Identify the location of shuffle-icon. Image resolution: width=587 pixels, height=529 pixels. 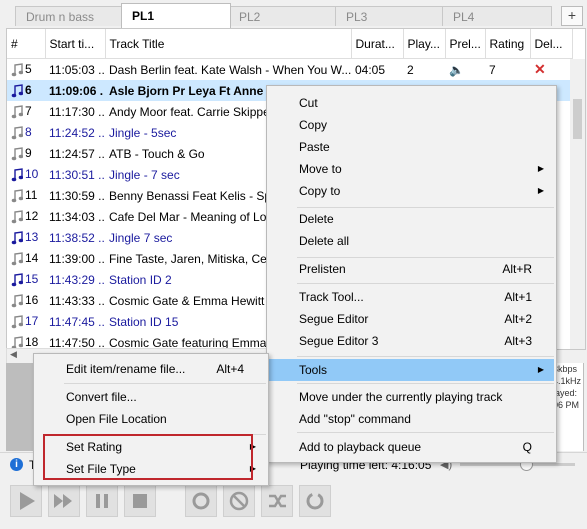
(277, 501).